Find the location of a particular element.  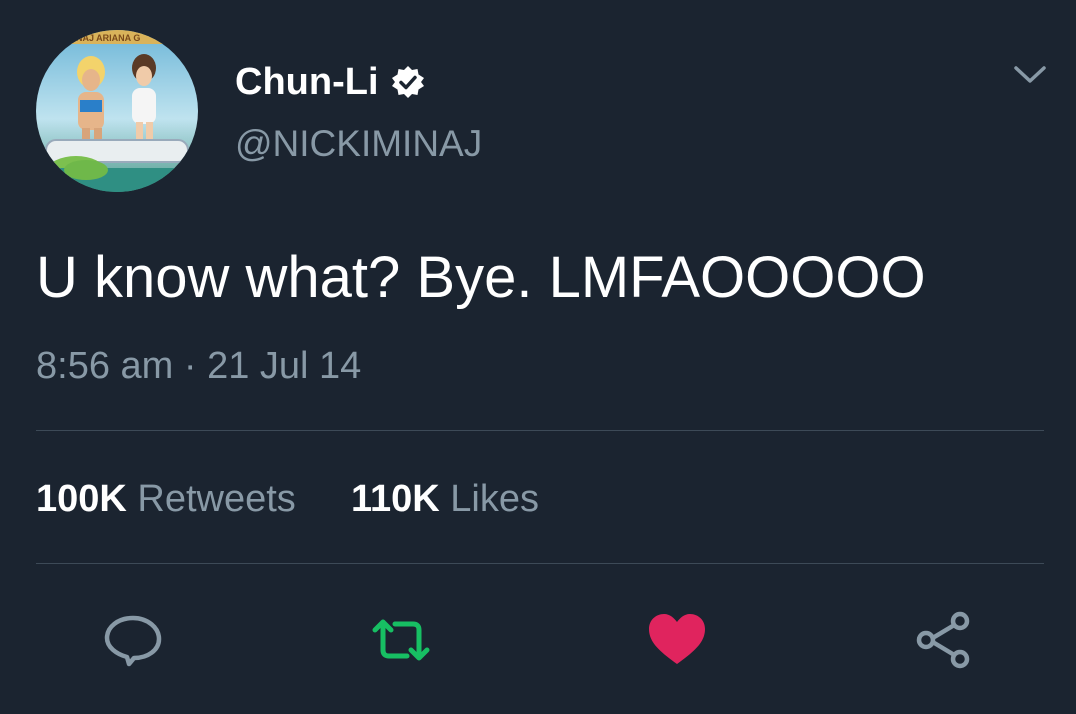

retweet-icon is located at coordinates (401, 640).